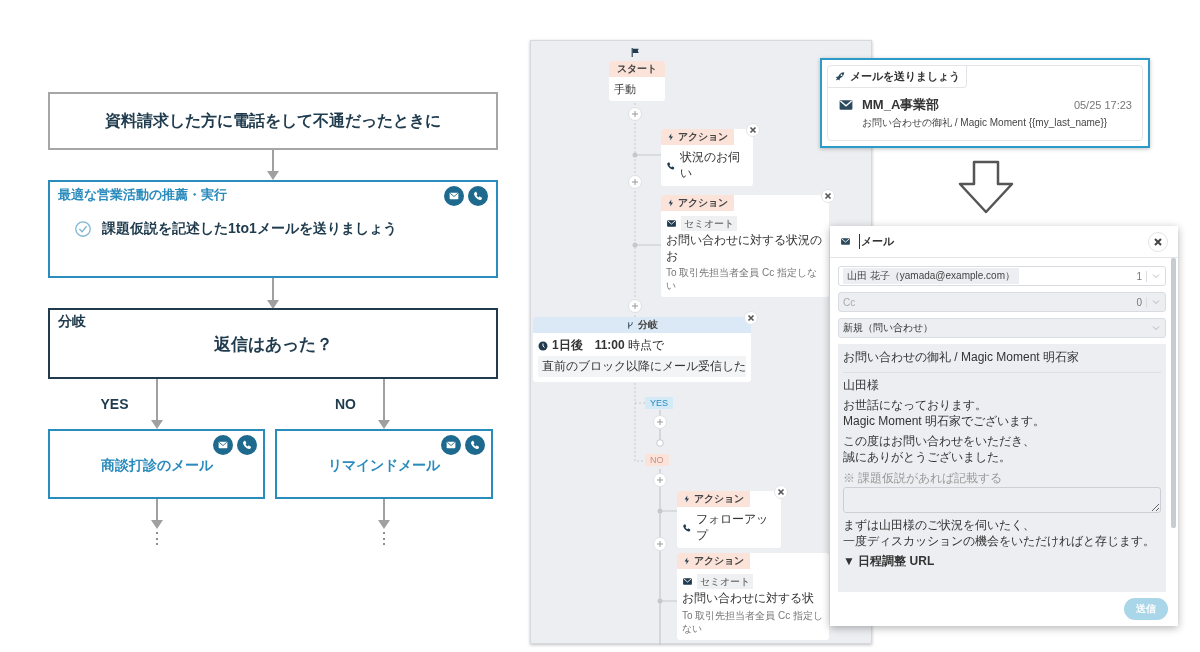 The height and width of the screenshot is (652, 1200). What do you see at coordinates (660, 443) in the screenshot?
I see `end-point-icon` at bounding box center [660, 443].